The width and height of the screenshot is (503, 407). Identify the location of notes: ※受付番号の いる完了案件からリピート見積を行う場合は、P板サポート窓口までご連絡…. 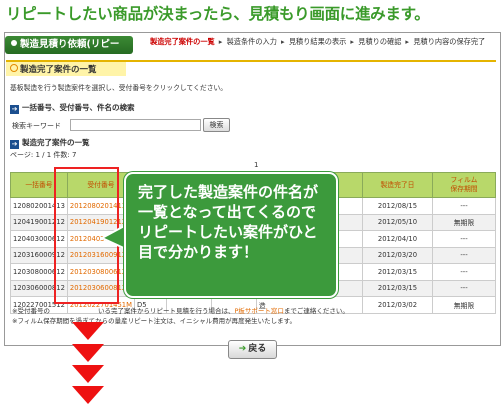
(180, 316).